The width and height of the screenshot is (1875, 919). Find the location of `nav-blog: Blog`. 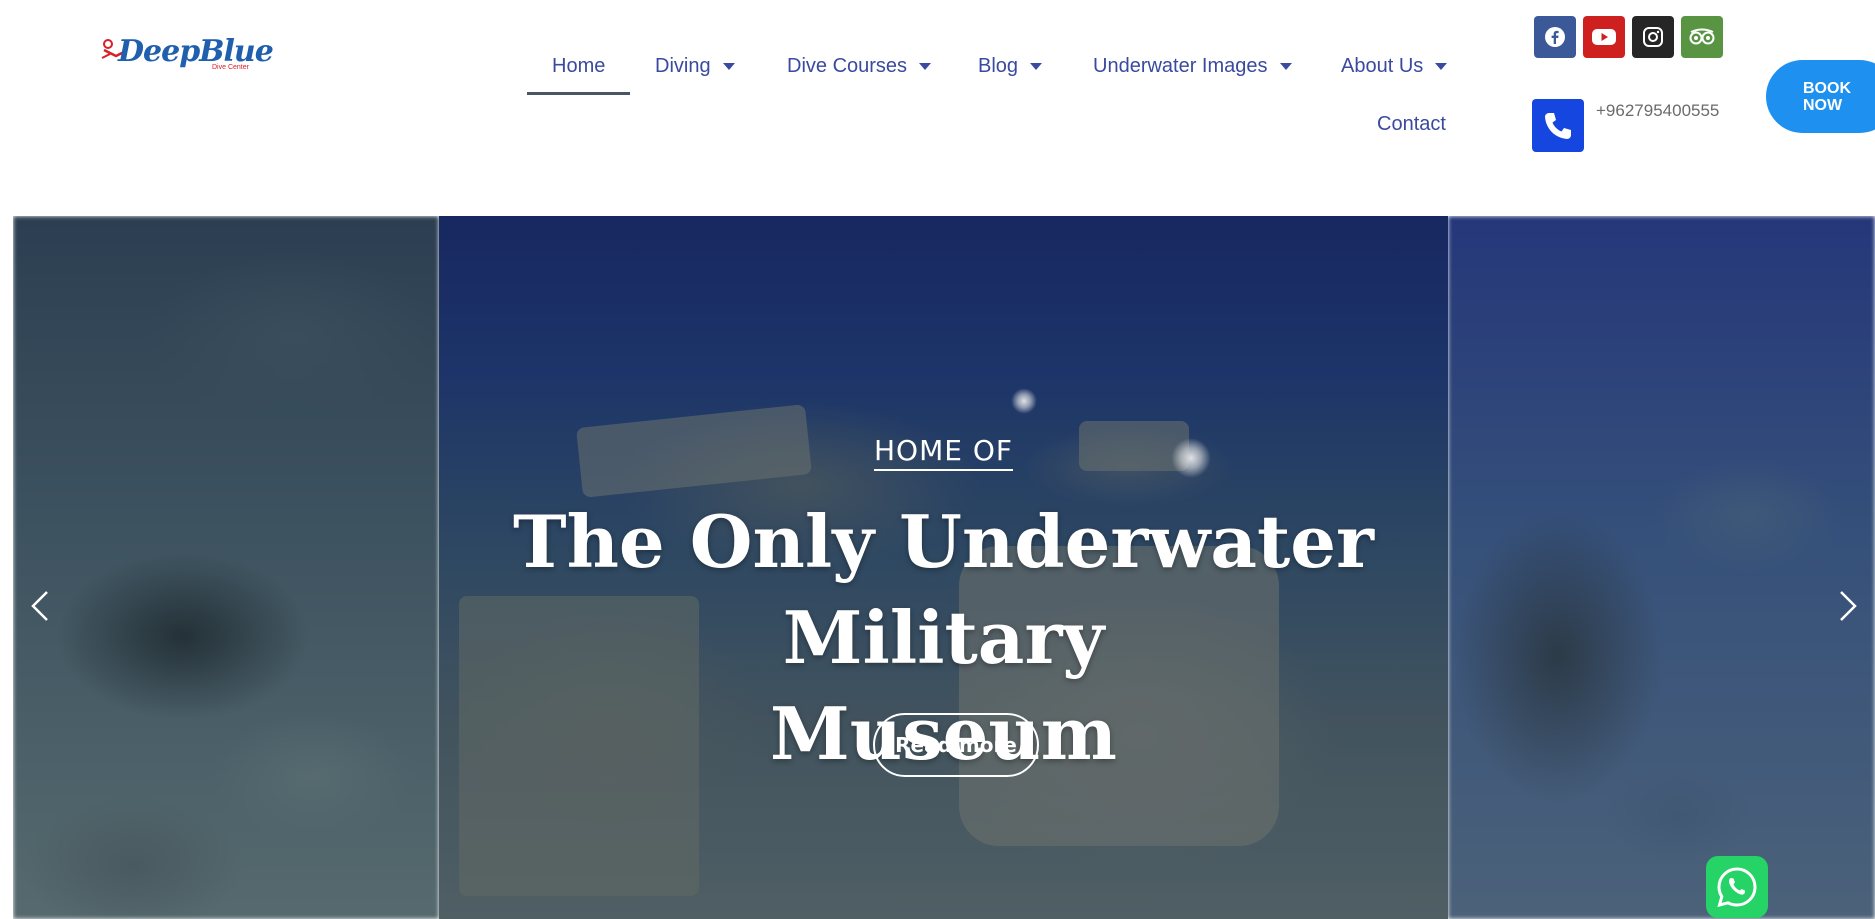

nav-blog: Blog is located at coordinates (1010, 66).